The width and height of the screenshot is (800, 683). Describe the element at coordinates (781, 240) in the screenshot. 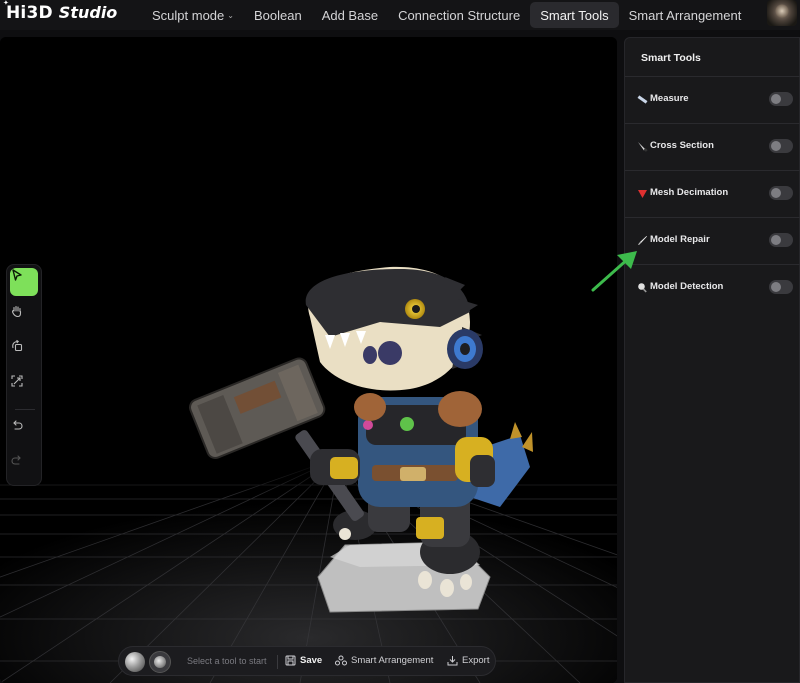

I see `model-repair-toggle` at that location.